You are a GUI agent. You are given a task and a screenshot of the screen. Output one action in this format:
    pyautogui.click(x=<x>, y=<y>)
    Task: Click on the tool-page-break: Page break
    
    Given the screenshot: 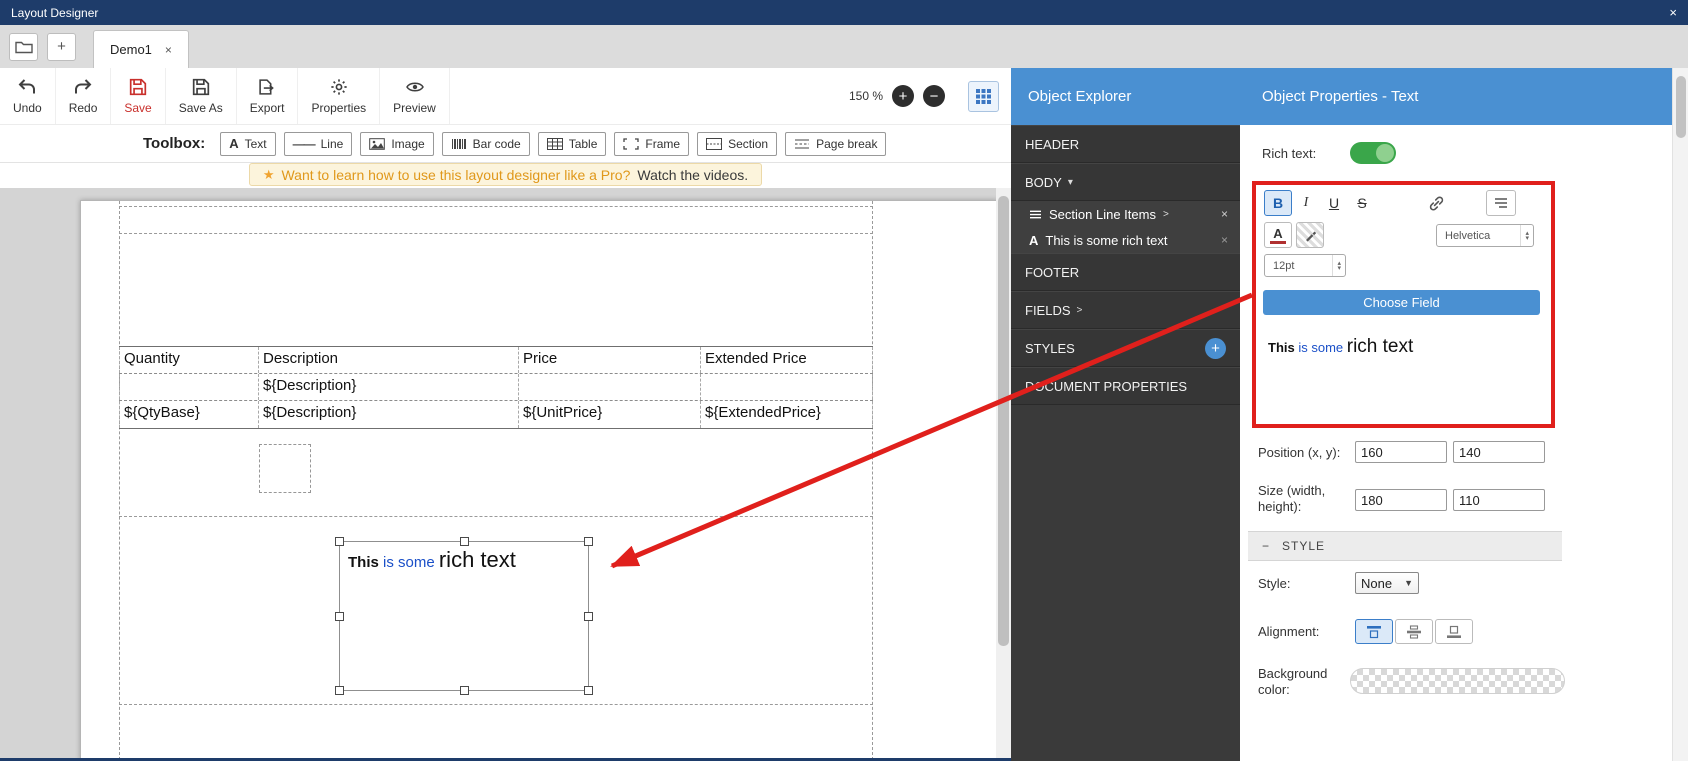 What is the action you would take?
    pyautogui.click(x=836, y=143)
    